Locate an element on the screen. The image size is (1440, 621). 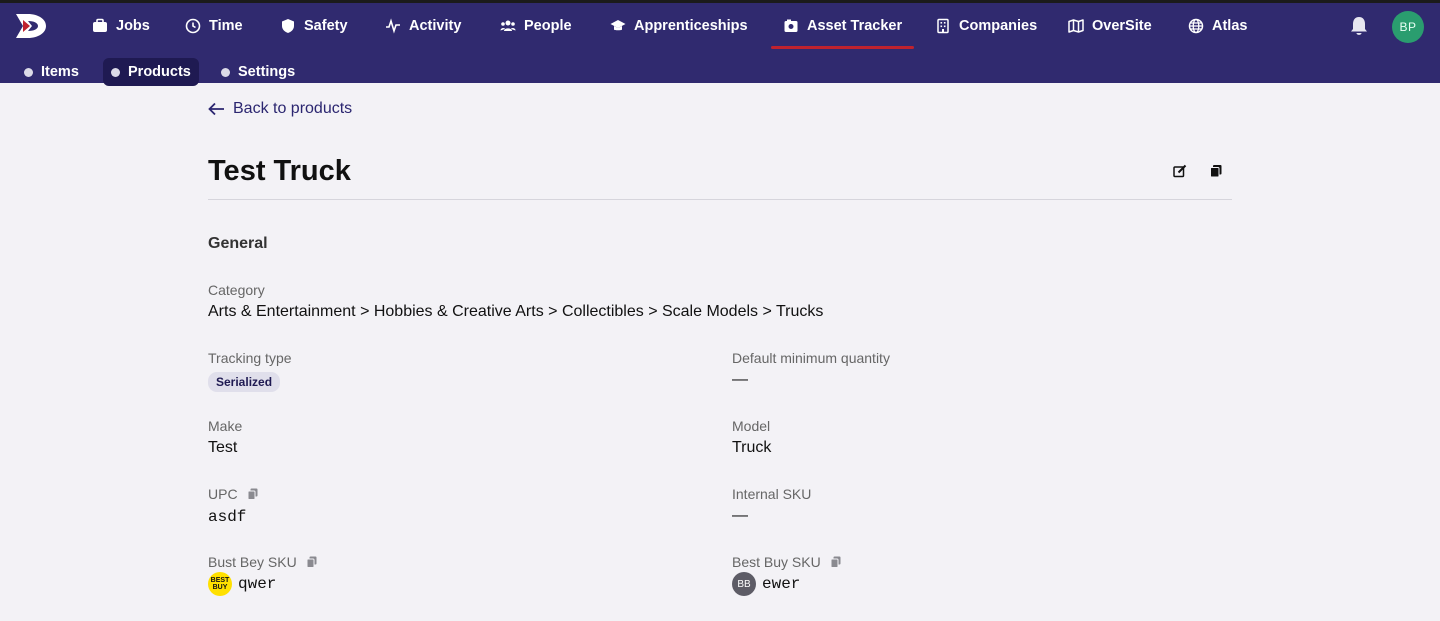
arrow-left-icon is located at coordinates (216, 109).